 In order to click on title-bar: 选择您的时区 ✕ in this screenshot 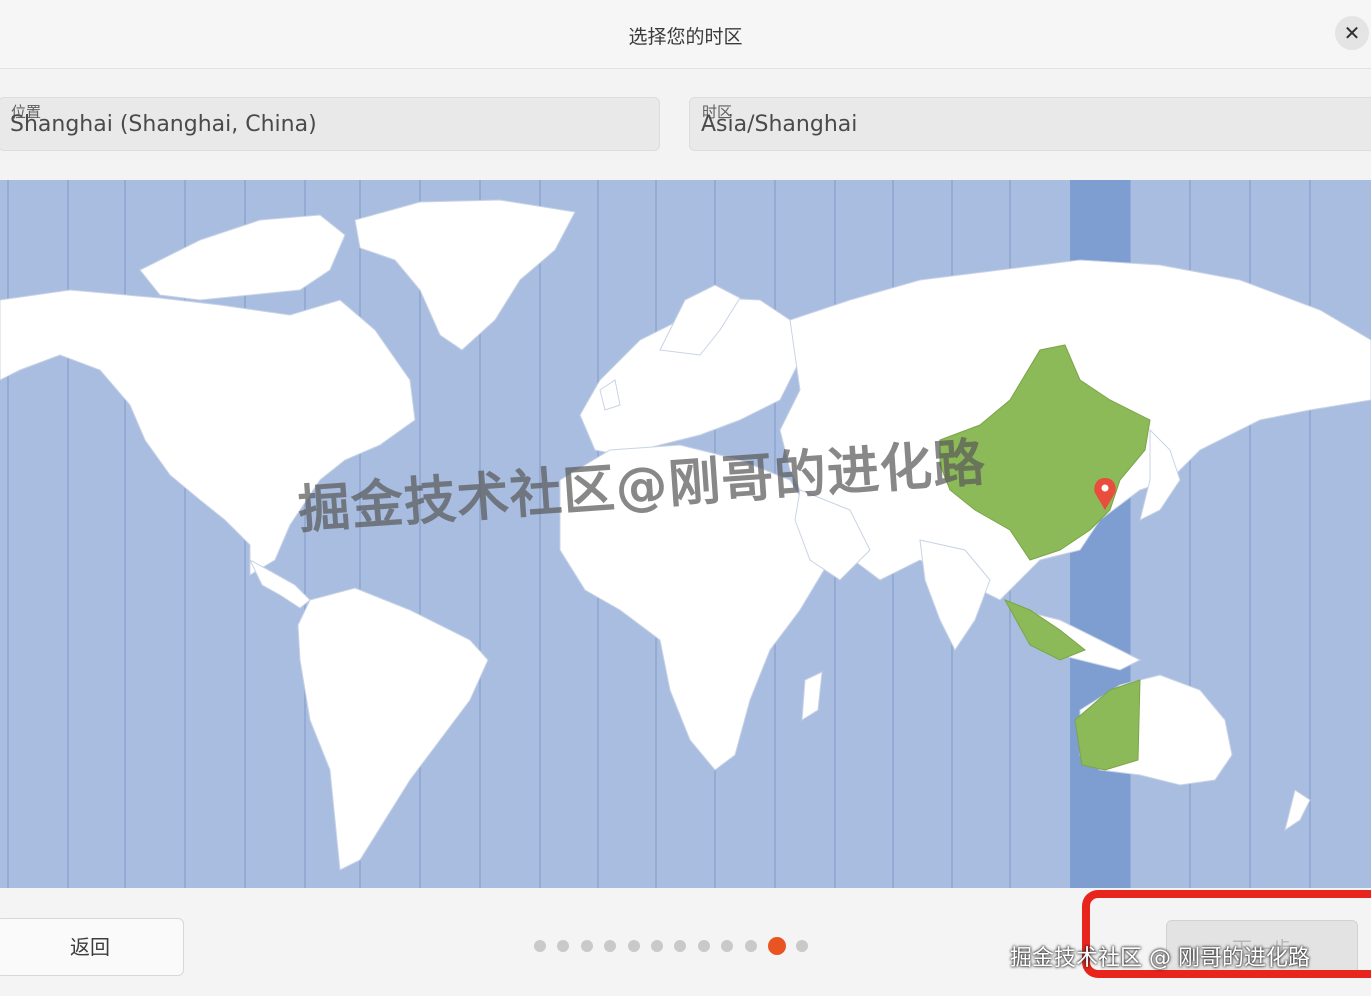, I will do `click(685, 34)`.